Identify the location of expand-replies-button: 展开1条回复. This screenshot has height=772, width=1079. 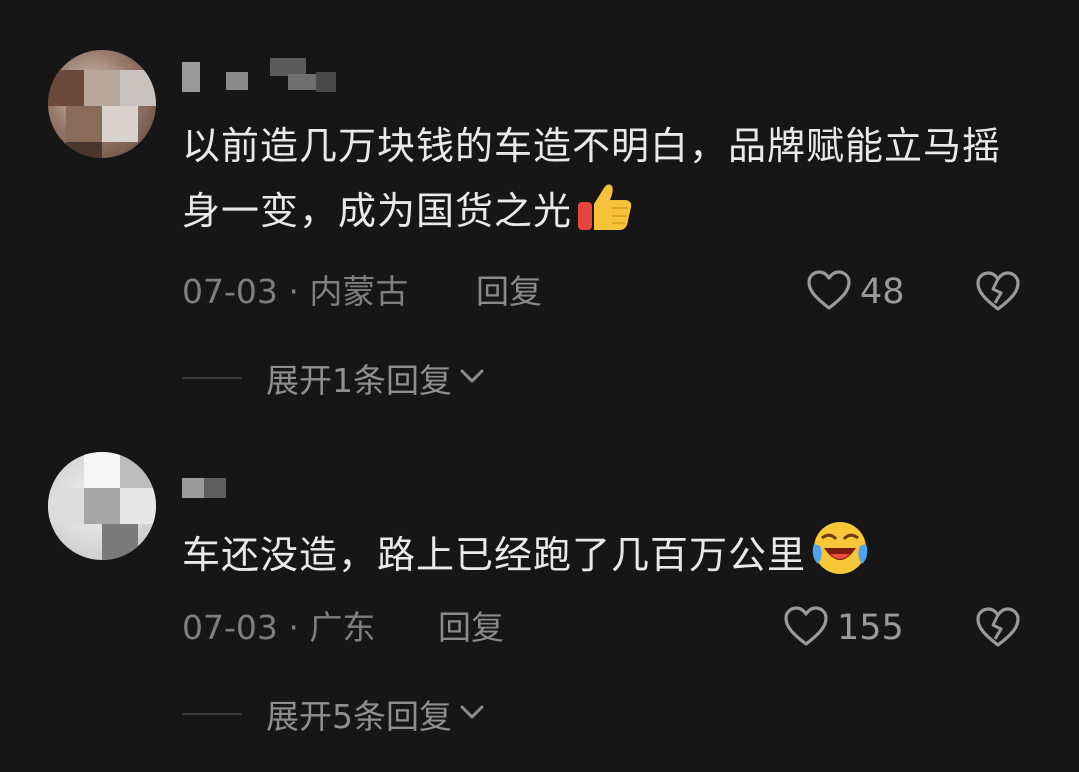
(334, 378).